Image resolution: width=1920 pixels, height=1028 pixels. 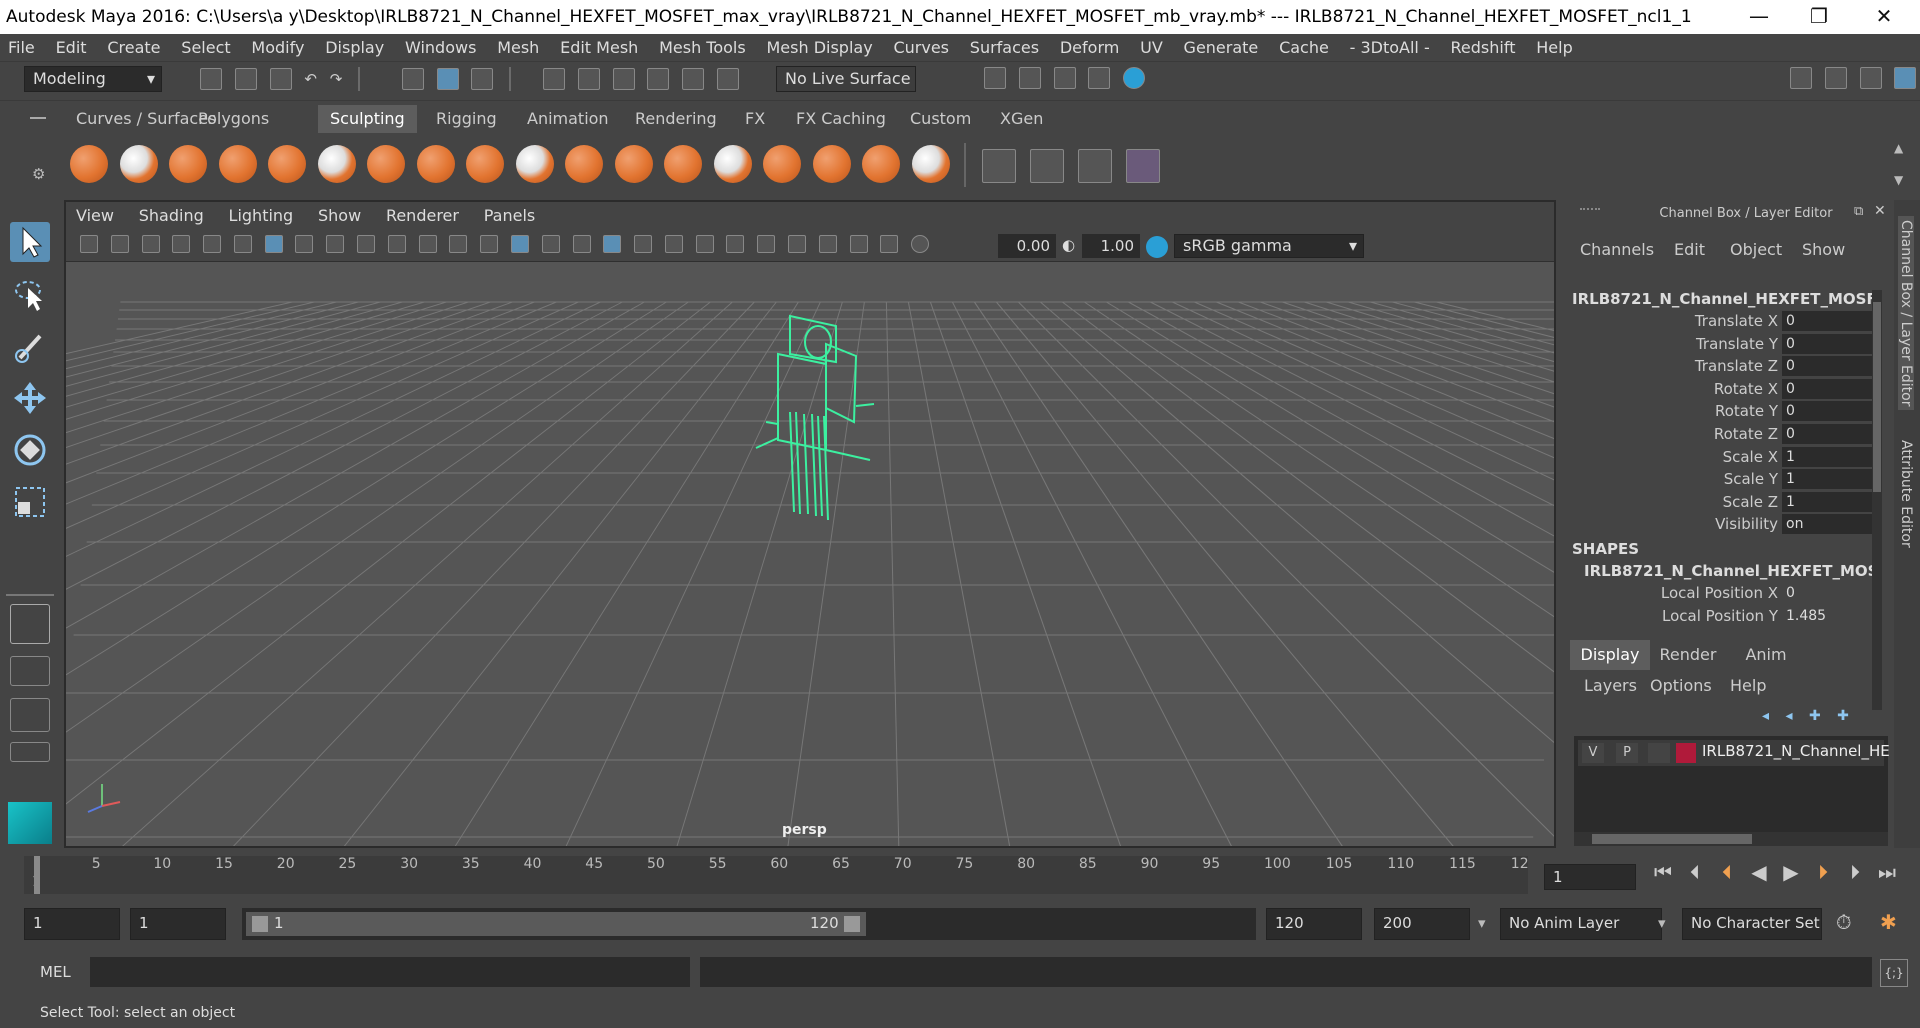 I want to click on exposure-field: 0.00, so click(x=1027, y=246).